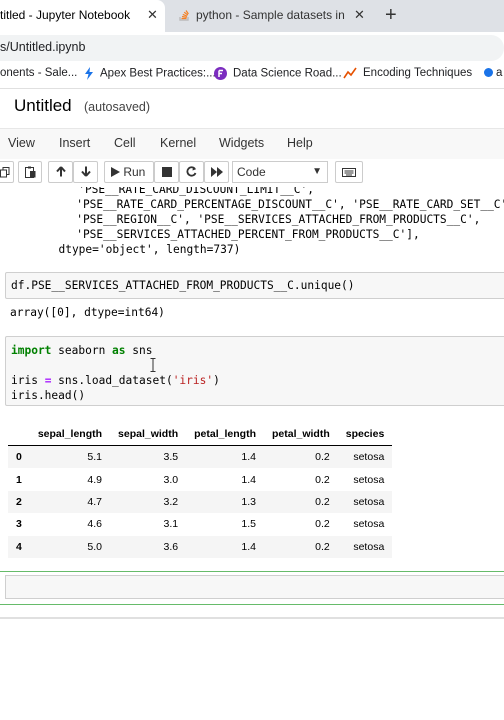 This screenshot has width=504, height=720. Describe the element at coordinates (171, 546) in the screenshot. I see `table-cell: 3.6` at that location.